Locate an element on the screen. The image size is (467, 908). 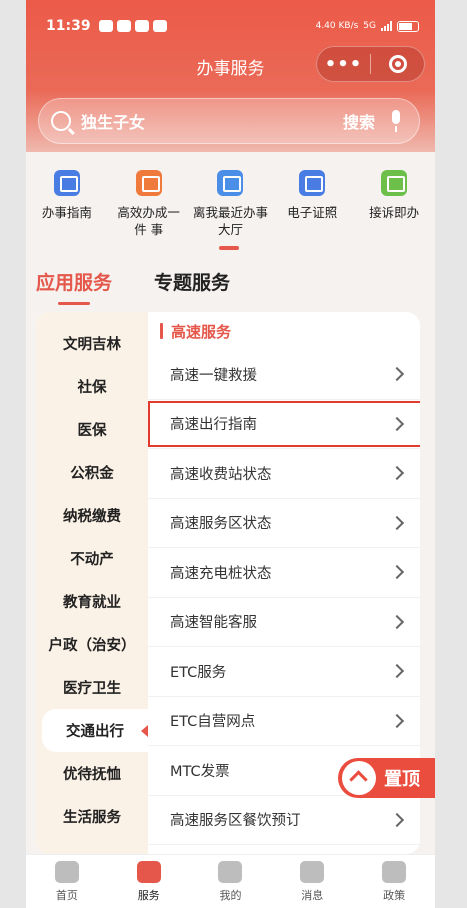
nav-label: 服务 is located at coordinates (148, 895).